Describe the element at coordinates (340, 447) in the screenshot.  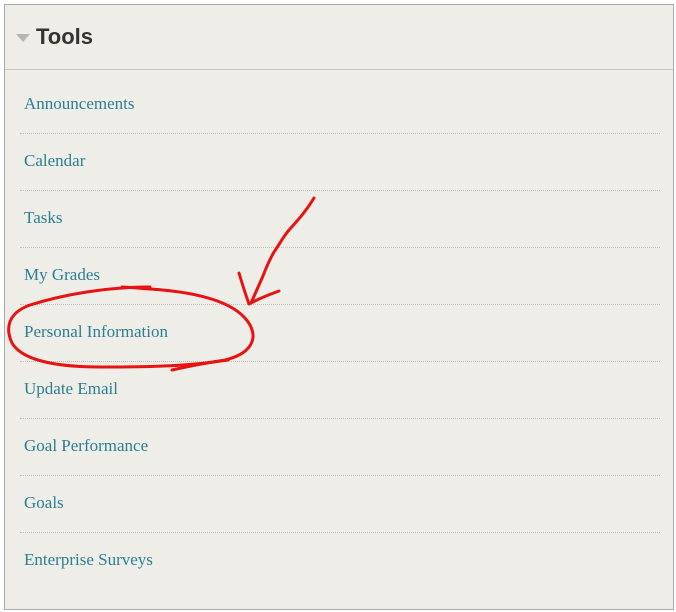
I see `list-item: Goal Performance` at that location.